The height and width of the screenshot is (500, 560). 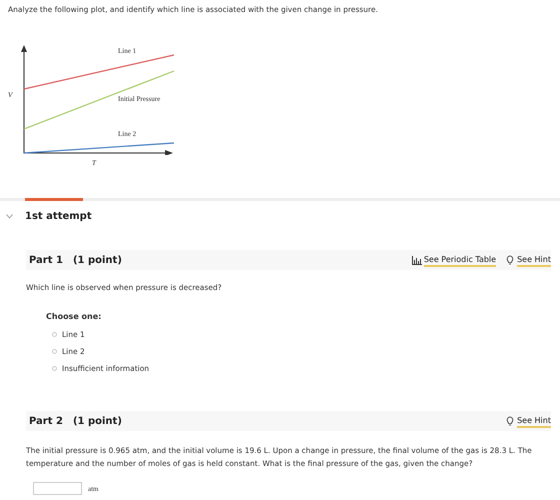 I want to click on choose-label: Choose one:, so click(x=74, y=316).